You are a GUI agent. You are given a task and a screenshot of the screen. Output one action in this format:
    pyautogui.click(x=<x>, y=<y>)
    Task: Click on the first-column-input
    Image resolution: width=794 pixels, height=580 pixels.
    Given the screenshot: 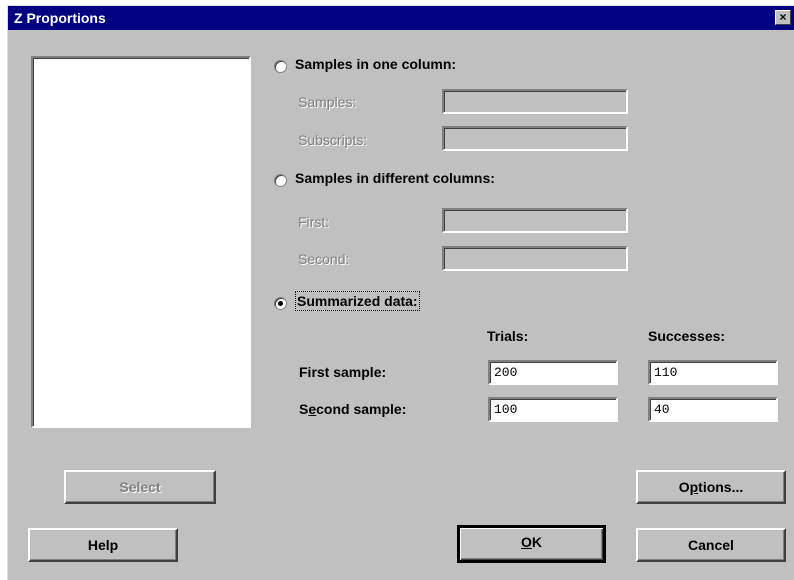 What is the action you would take?
    pyautogui.click(x=535, y=220)
    